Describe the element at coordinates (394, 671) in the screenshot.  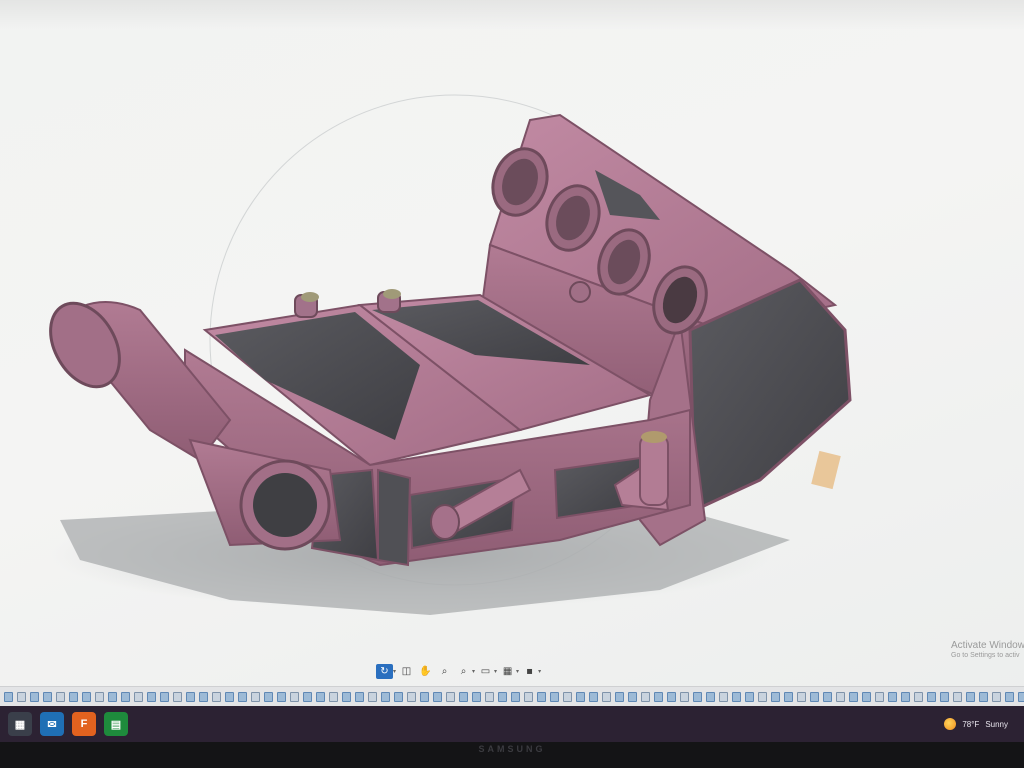
I see `orbit-dropdown-icon: ▾` at that location.